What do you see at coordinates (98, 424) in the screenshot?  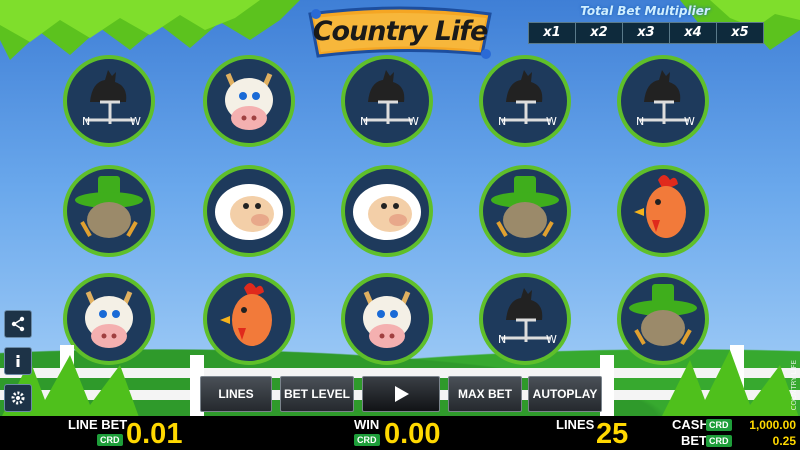 I see `line-bet-label: LINE BET` at bounding box center [98, 424].